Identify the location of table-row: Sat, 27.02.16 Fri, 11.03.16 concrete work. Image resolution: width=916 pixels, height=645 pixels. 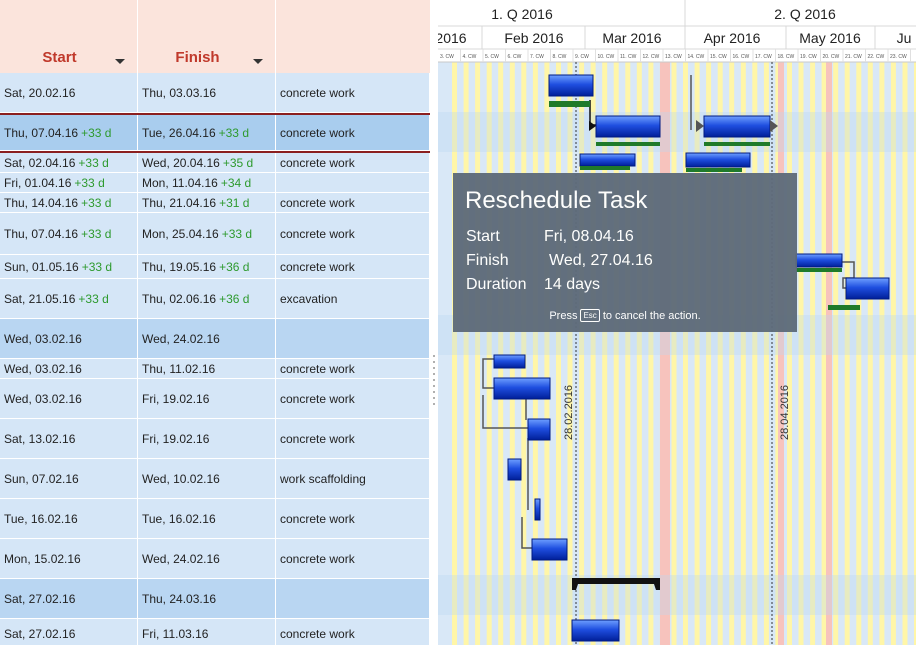
(215, 632).